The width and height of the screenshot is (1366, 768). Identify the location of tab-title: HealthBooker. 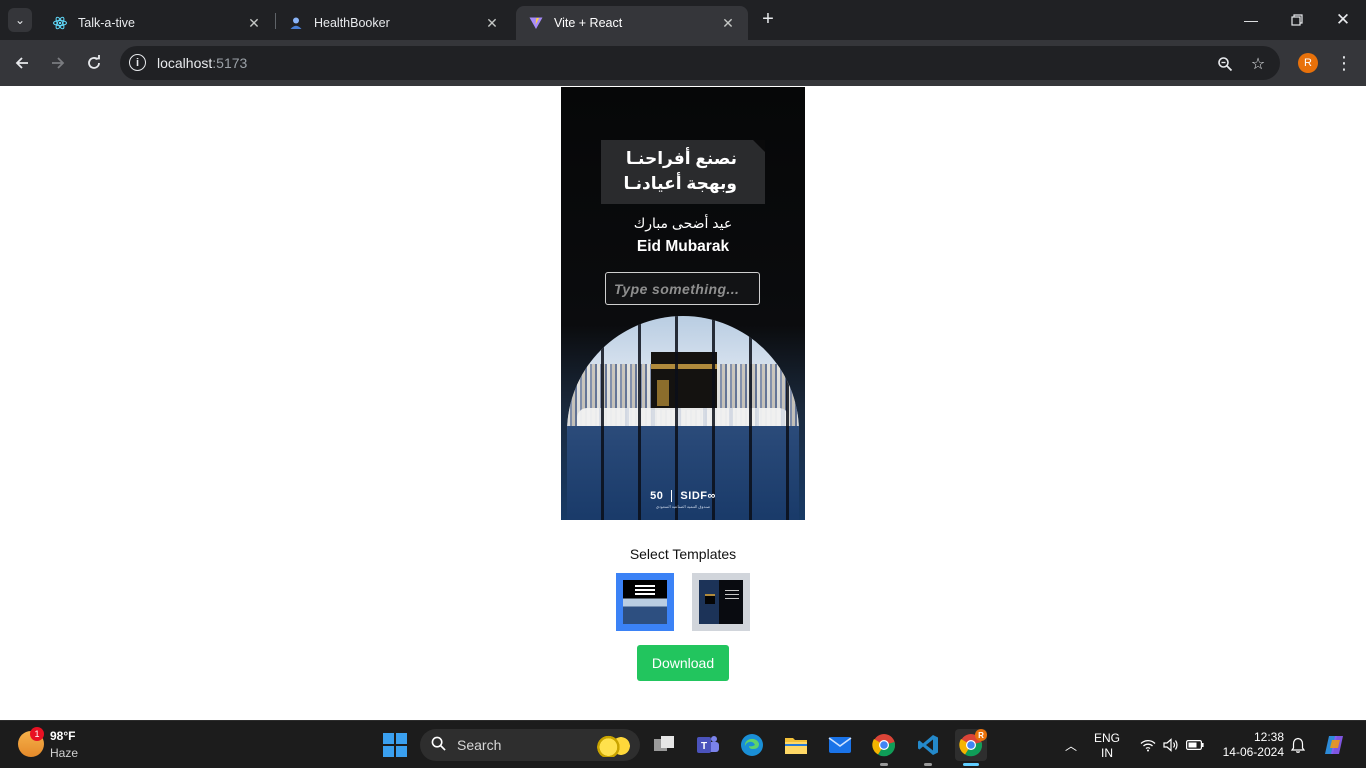
(352, 23).